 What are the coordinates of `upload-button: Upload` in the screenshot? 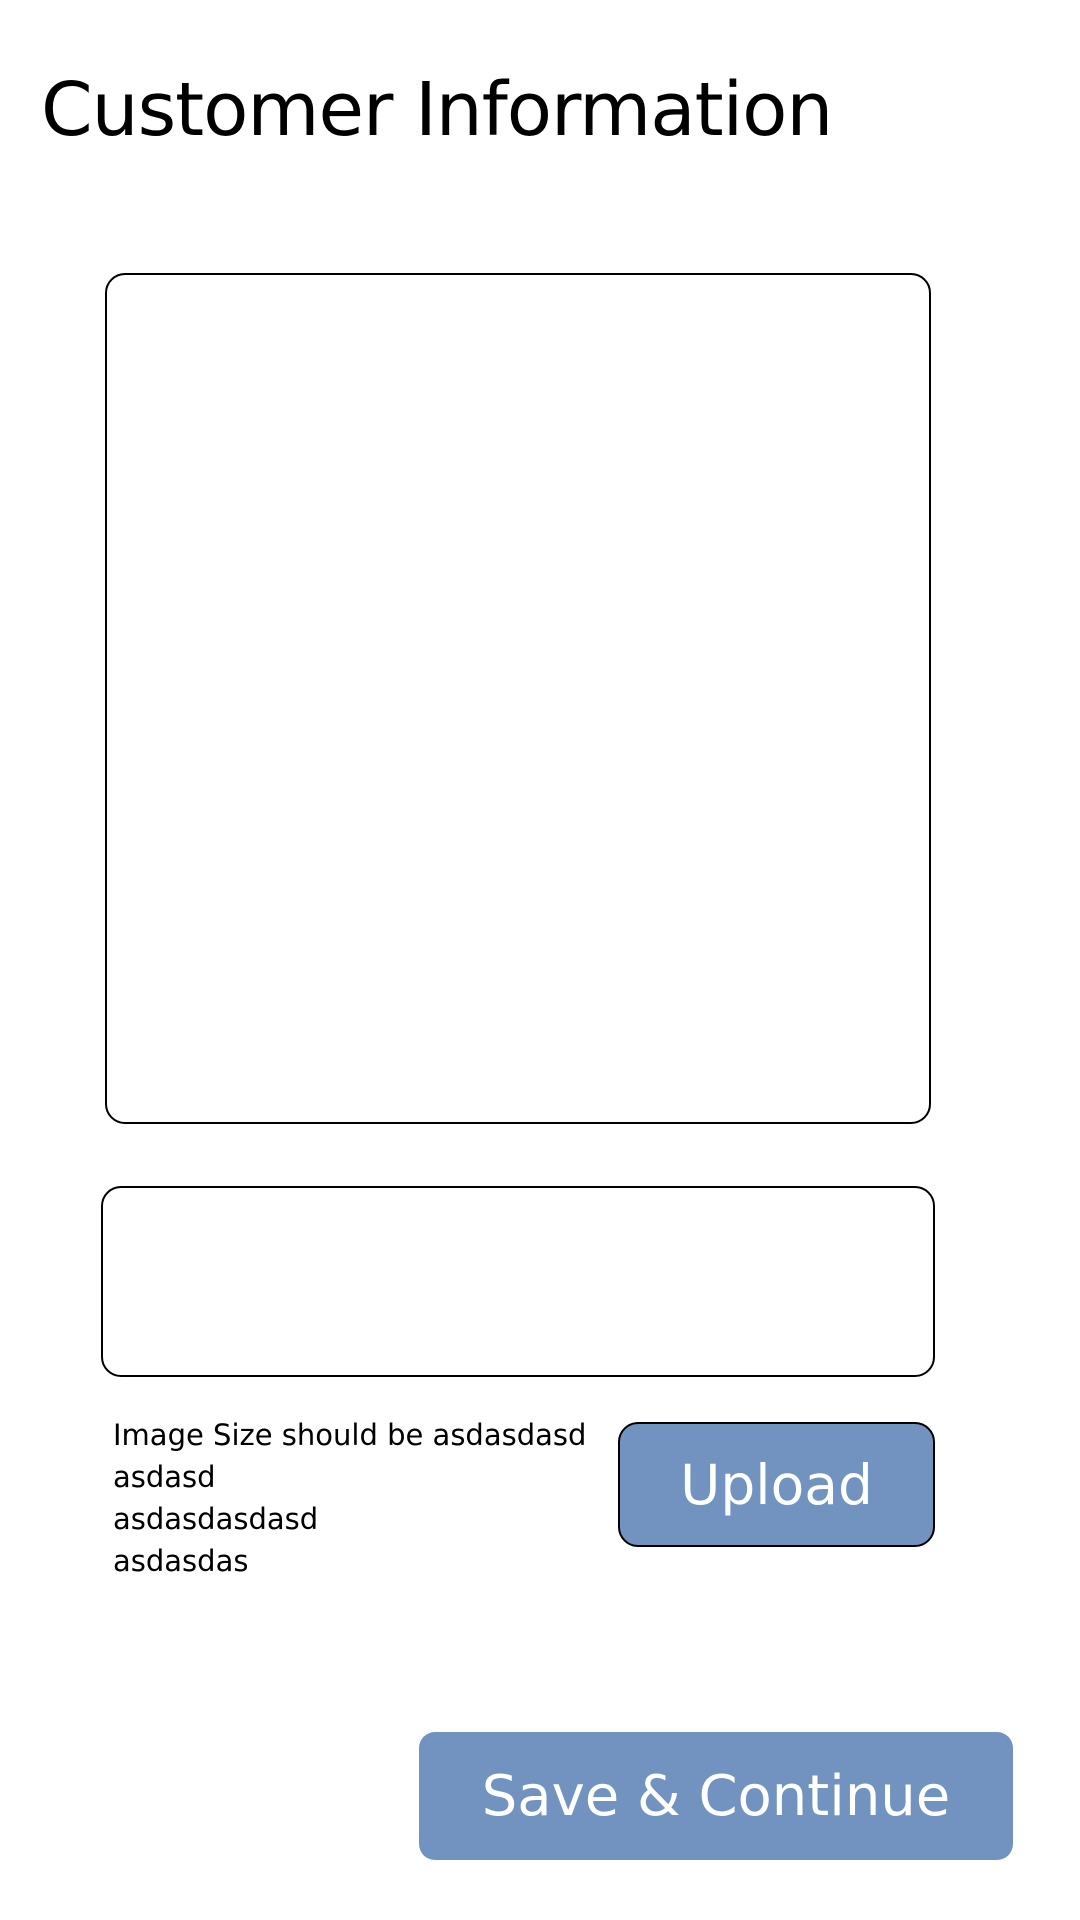 It's located at (776, 1484).